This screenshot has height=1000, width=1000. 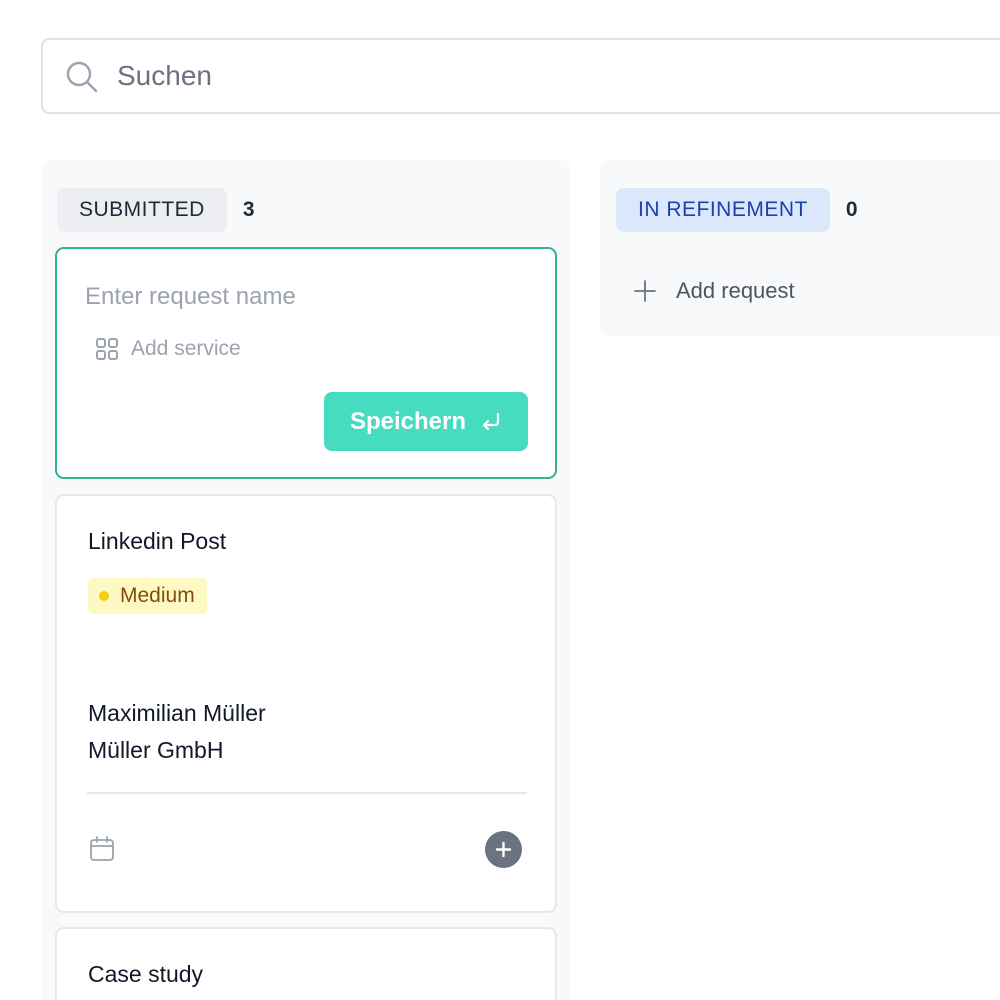 I want to click on enter-key-icon, so click(x=491, y=421).